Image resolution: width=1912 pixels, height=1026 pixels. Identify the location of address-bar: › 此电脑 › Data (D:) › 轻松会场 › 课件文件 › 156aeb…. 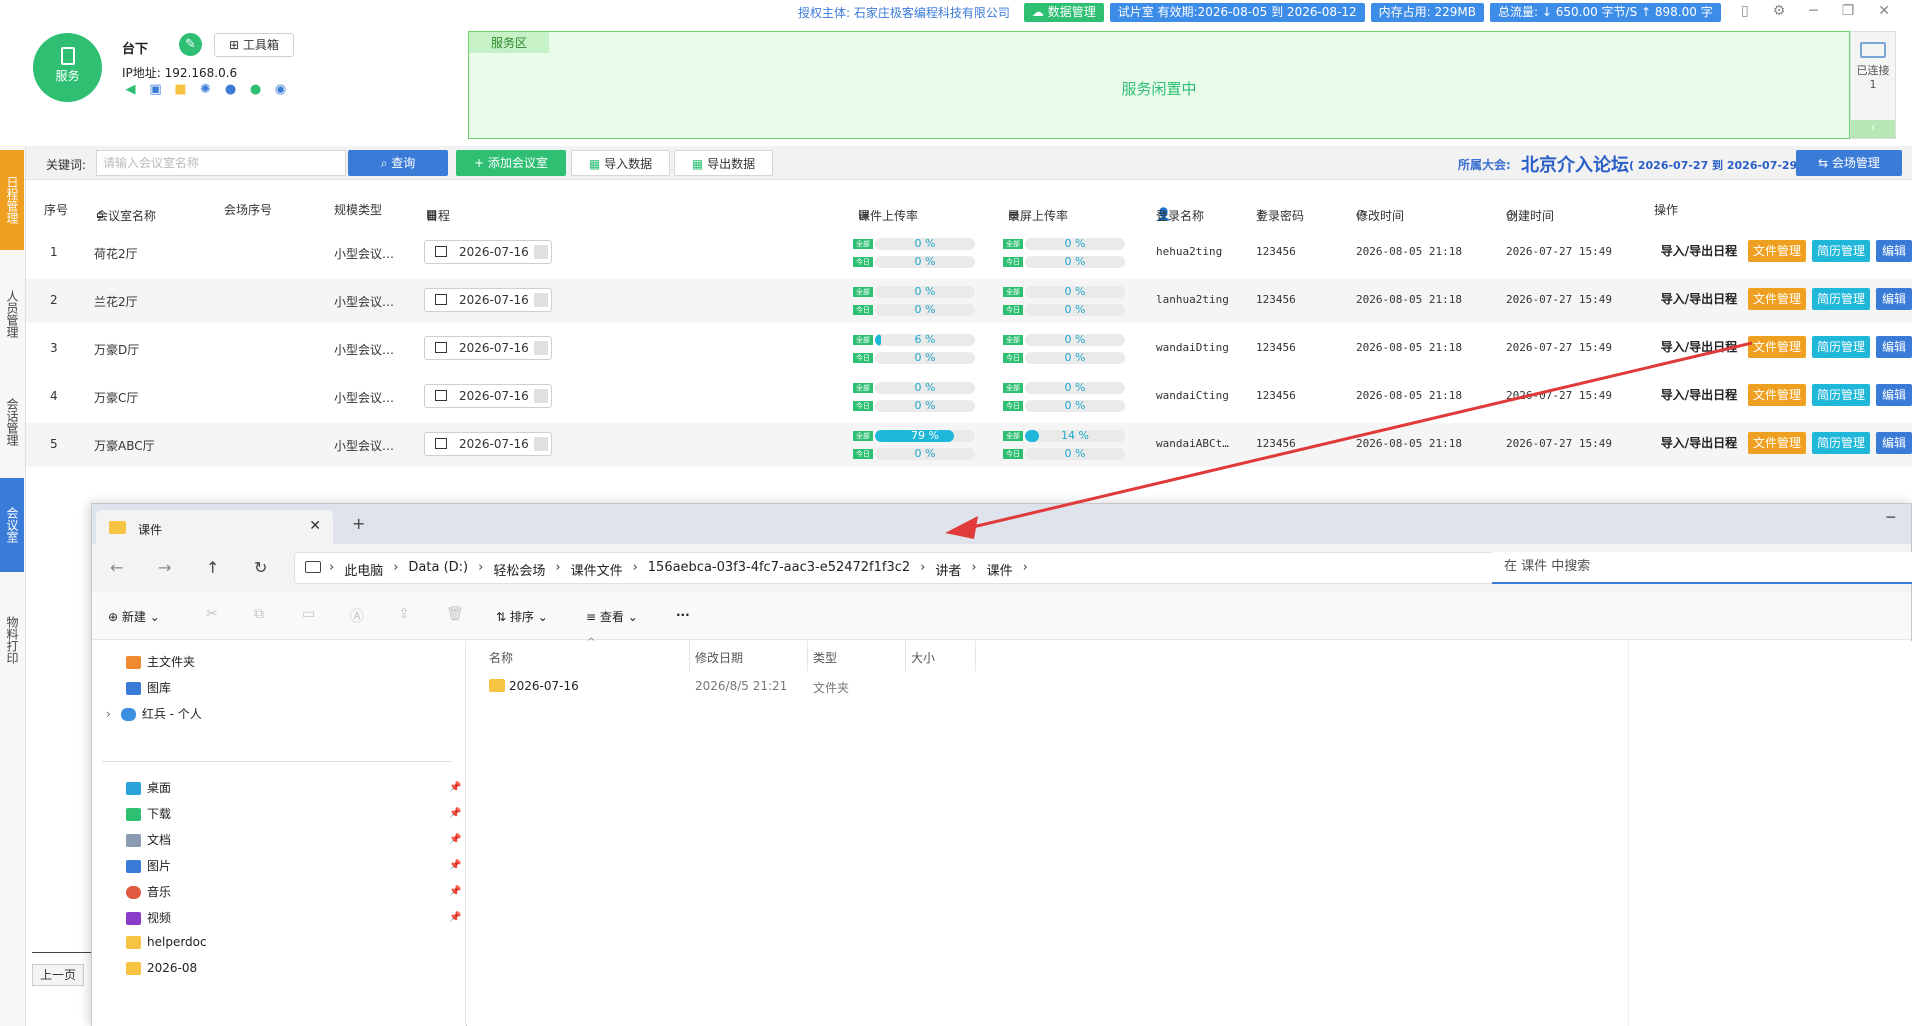
(894, 568).